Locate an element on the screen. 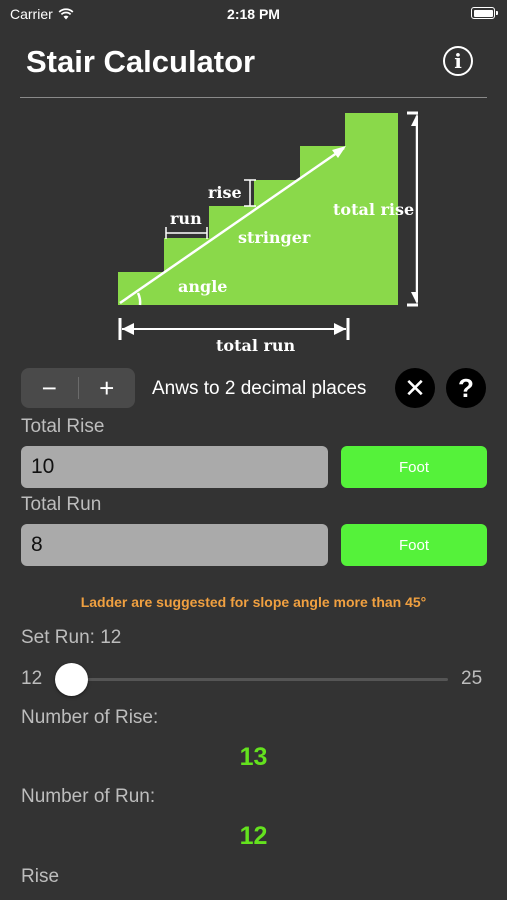  angle-label: angle is located at coordinates (202, 286).